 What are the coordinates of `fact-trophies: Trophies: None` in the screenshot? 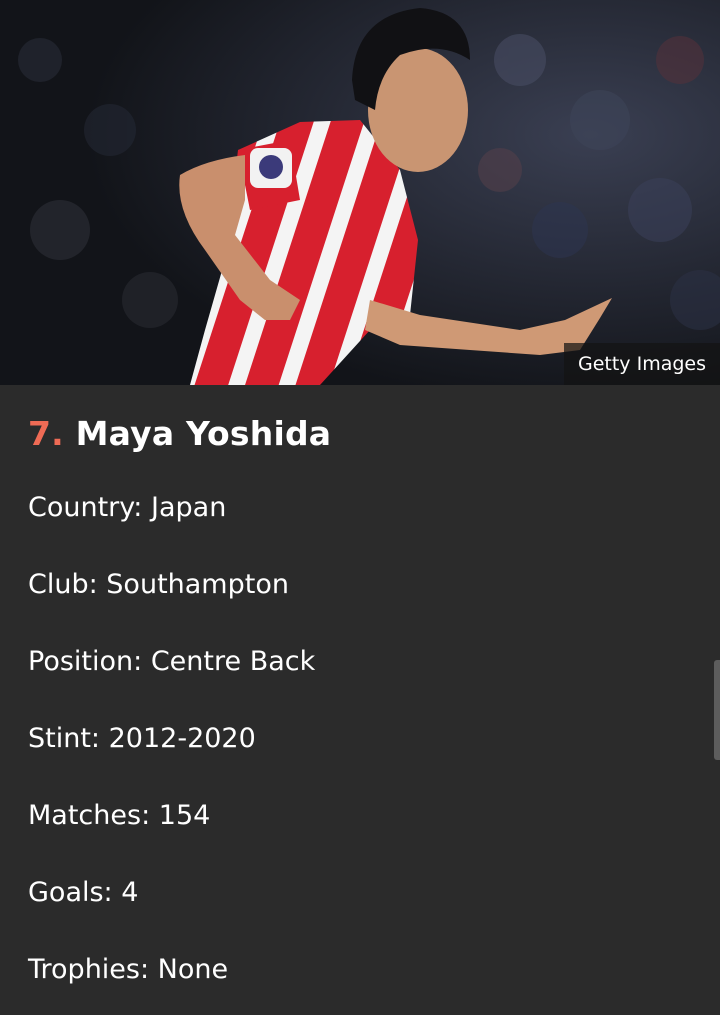 It's located at (128, 970).